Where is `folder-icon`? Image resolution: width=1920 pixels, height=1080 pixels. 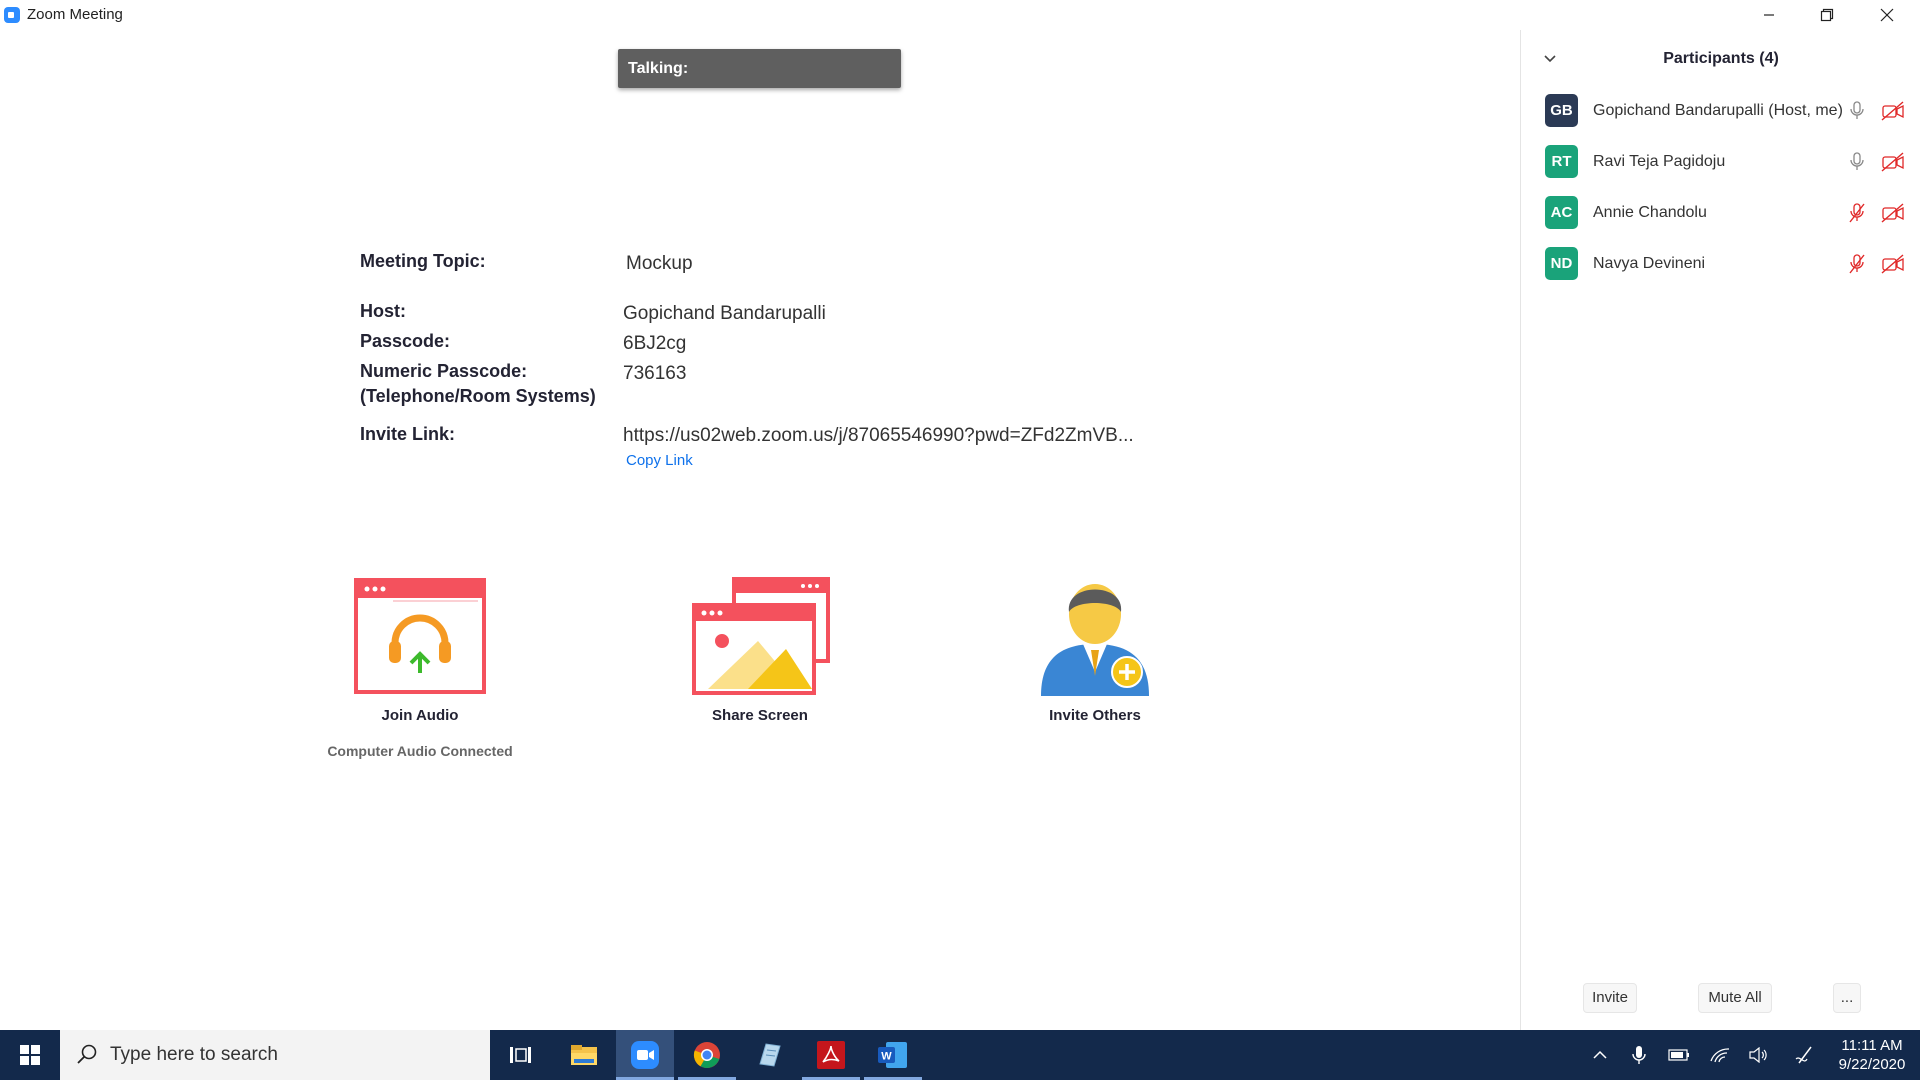
folder-icon is located at coordinates (584, 1055).